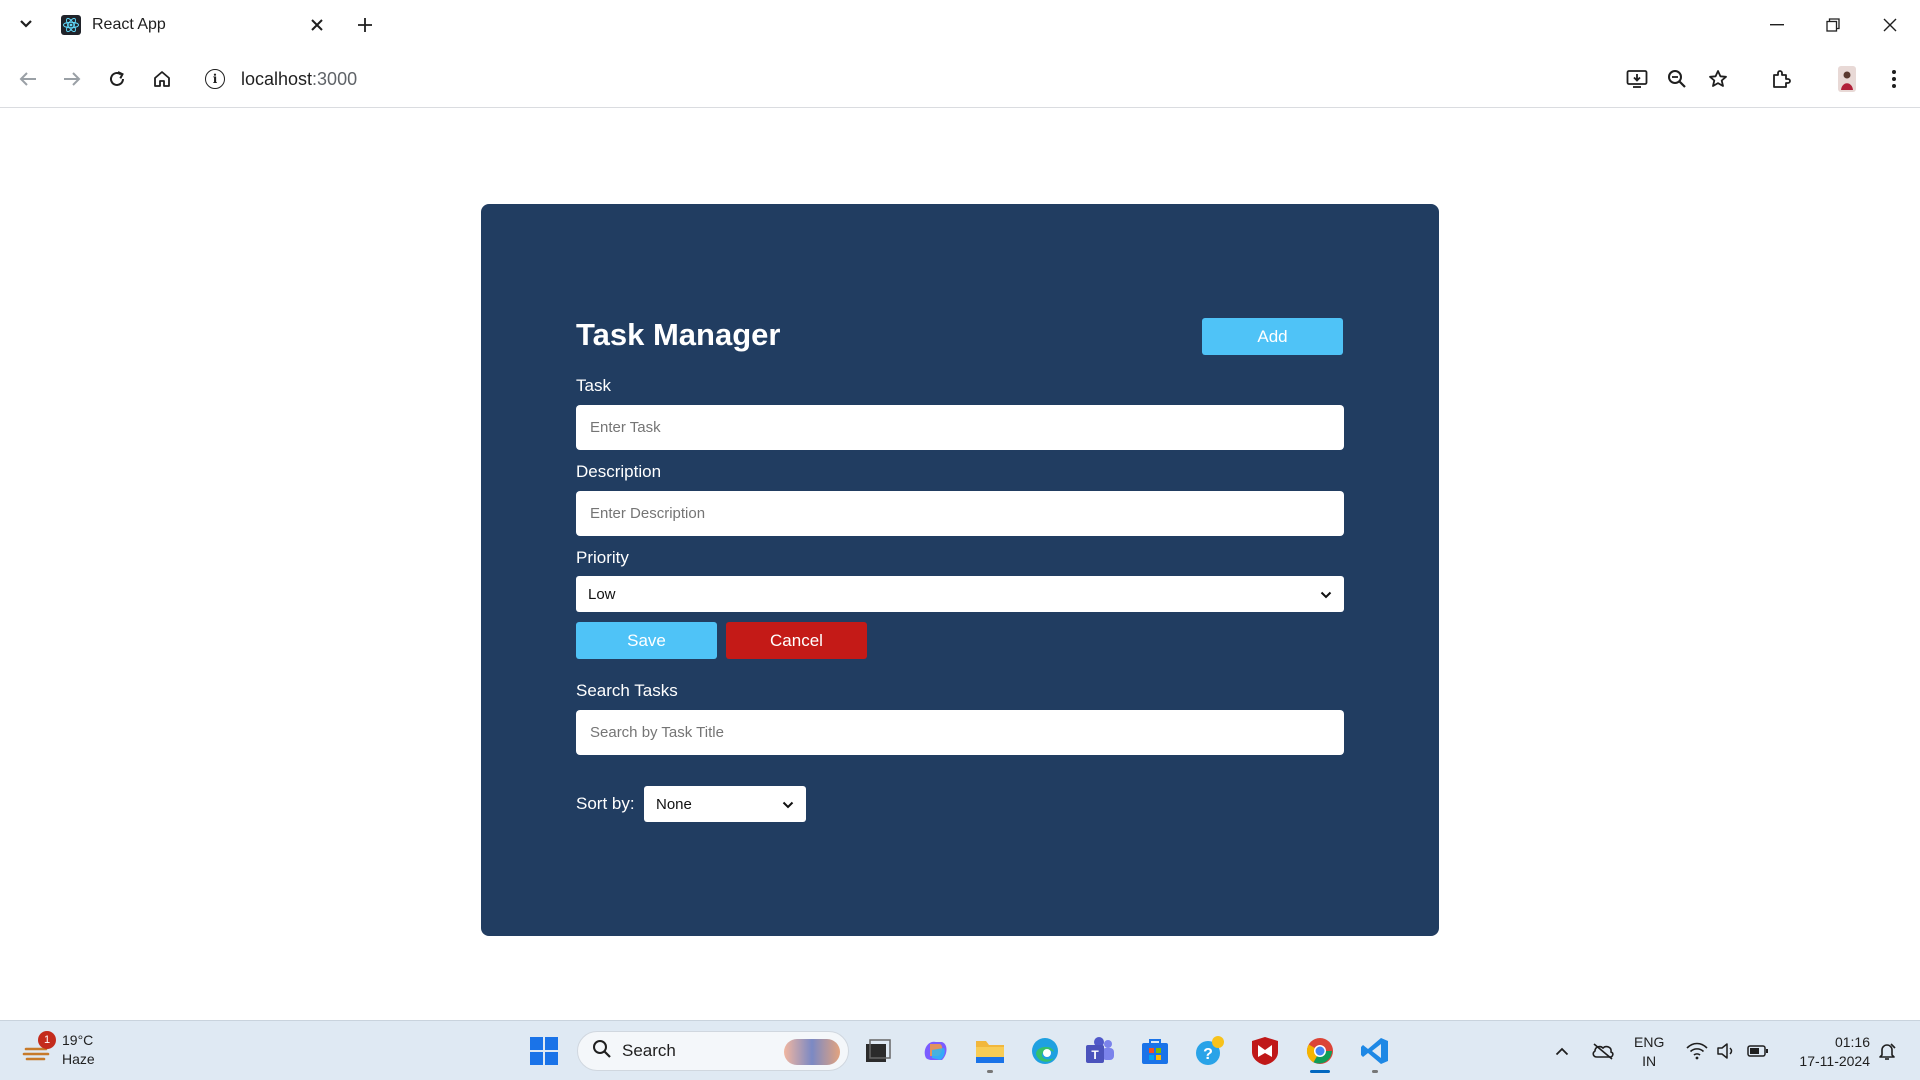 This screenshot has height=1080, width=1920. I want to click on add-button: Add, so click(1272, 336).